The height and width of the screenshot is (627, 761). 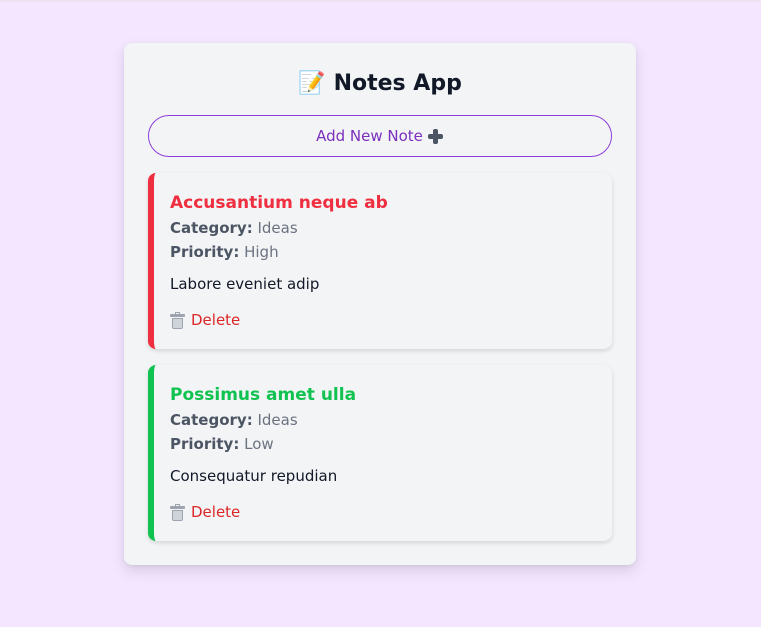 I want to click on note-priority: Priority: High, so click(x=224, y=252).